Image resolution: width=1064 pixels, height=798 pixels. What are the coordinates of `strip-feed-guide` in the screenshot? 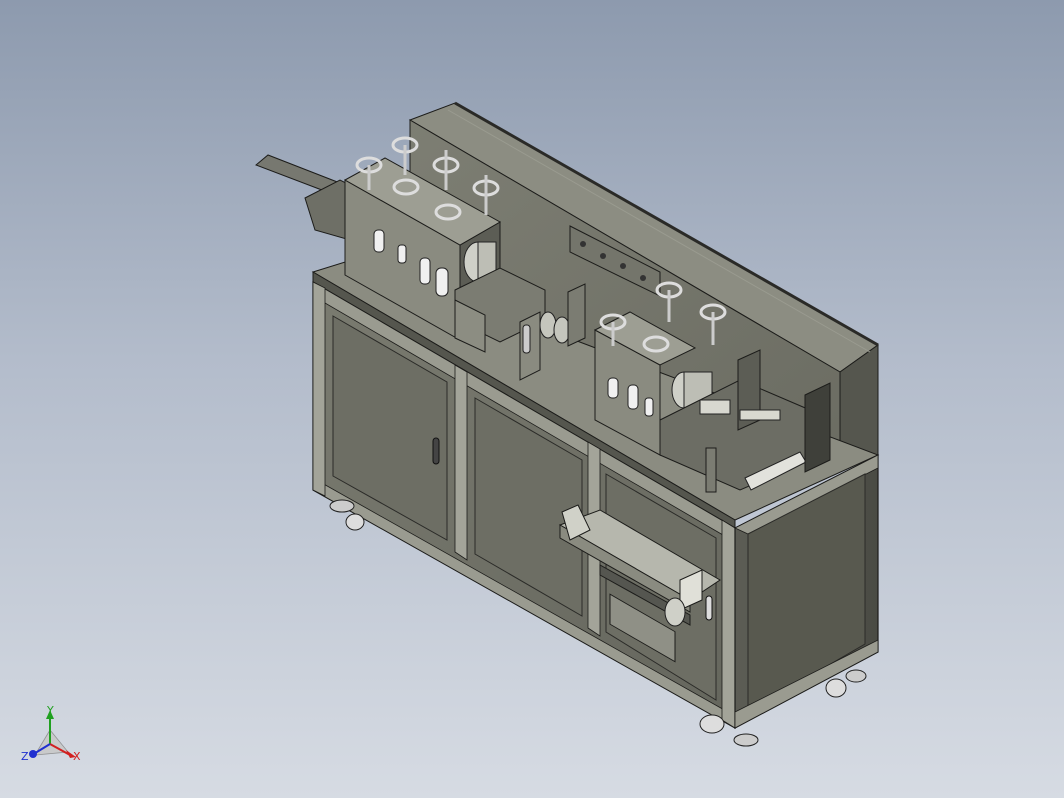 It's located at (303, 197).